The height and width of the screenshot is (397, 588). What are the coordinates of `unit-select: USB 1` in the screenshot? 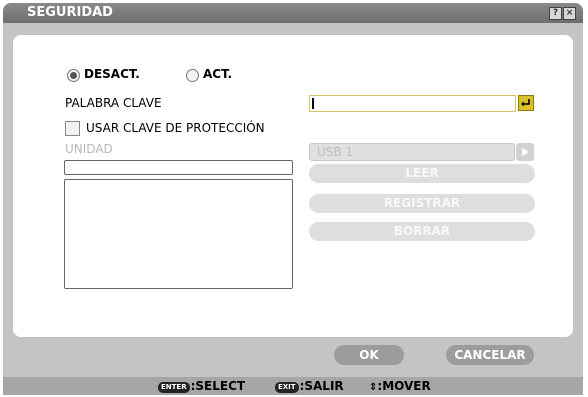 It's located at (412, 152).